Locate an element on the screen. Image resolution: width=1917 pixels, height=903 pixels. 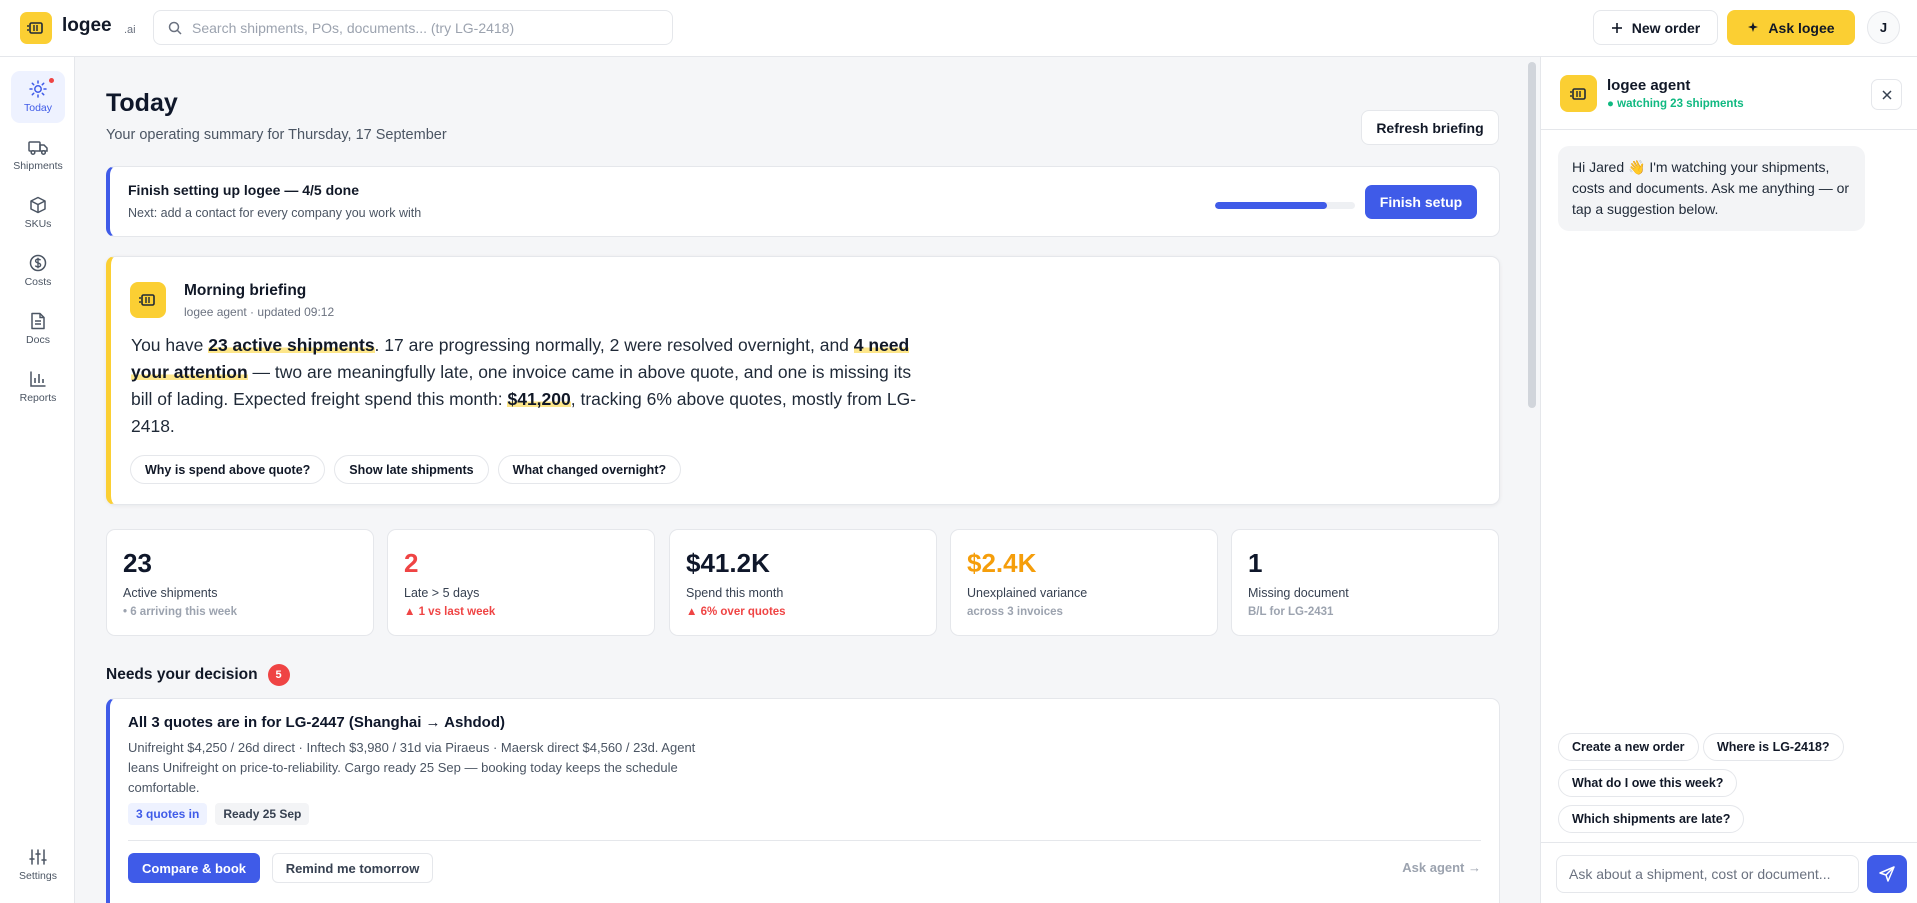
nav-item-costs: Costs is located at coordinates (38, 271).